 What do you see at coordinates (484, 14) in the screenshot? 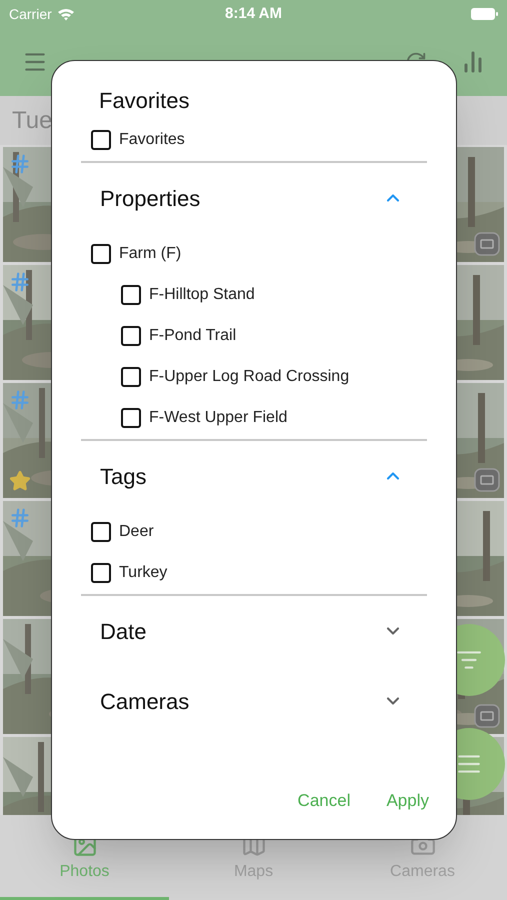
I see `battery-icon` at bounding box center [484, 14].